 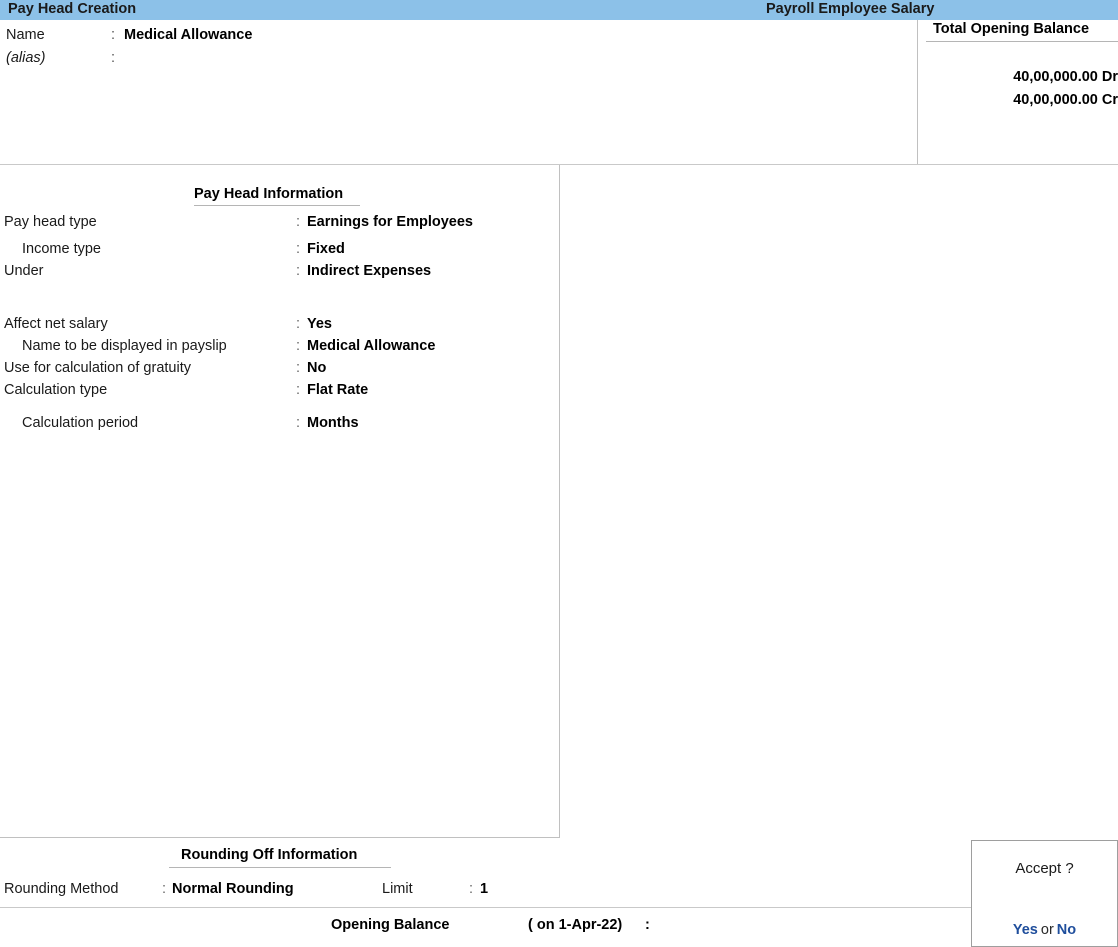 I want to click on field-label: Calculation type, so click(x=56, y=390).